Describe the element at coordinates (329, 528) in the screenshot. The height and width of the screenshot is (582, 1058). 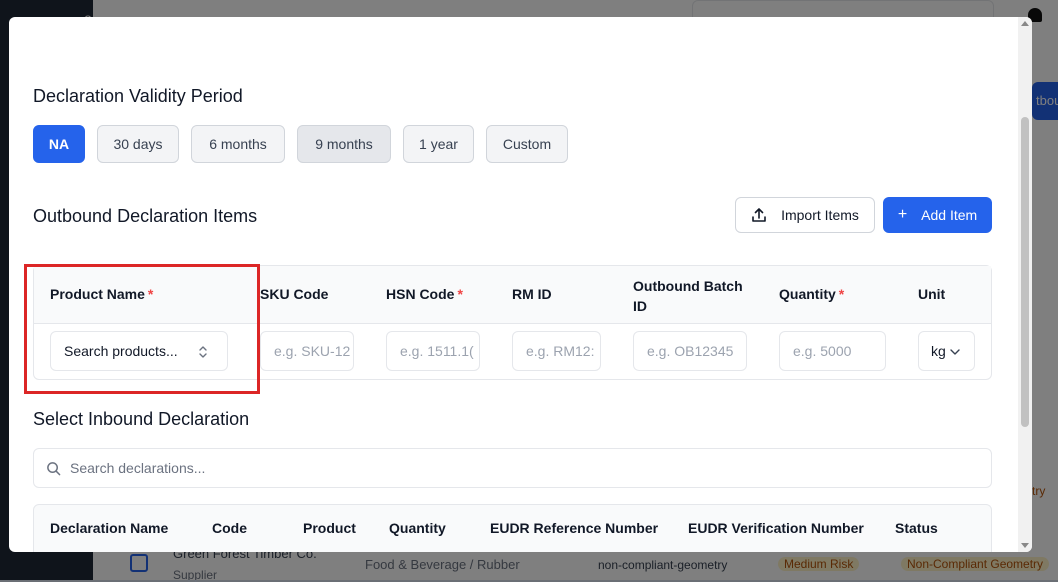
I see `column-product: Product` at that location.